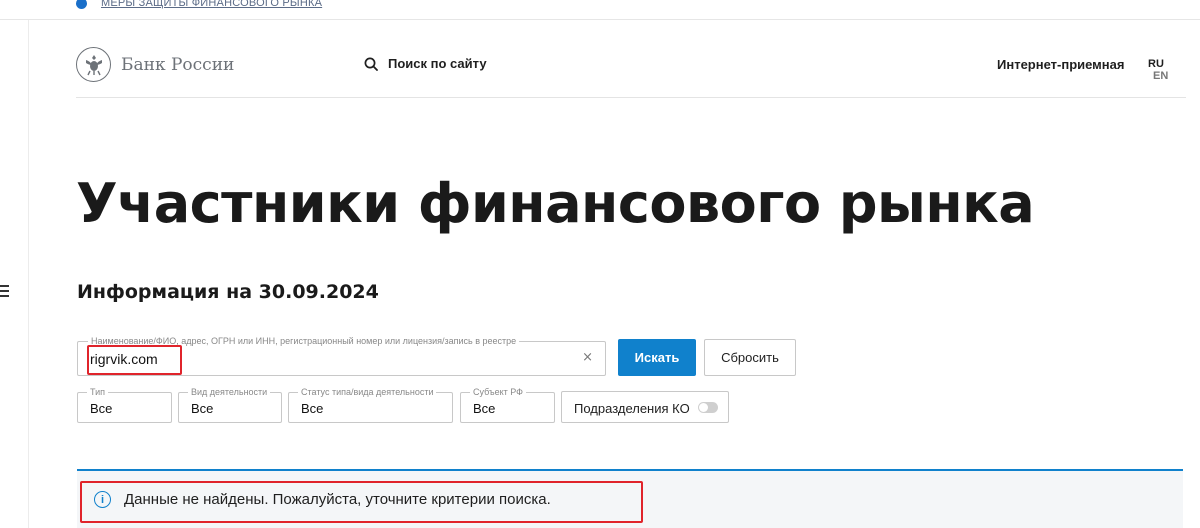 The height and width of the screenshot is (528, 1200). What do you see at coordinates (102, 499) in the screenshot?
I see `info-icon: i` at bounding box center [102, 499].